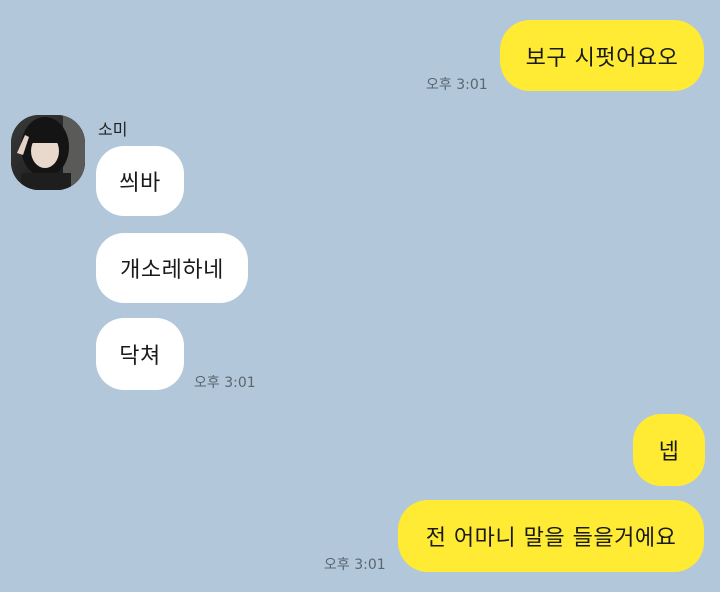  I want to click on message-text: 전 어마니 말을 들을거에요, so click(551, 538).